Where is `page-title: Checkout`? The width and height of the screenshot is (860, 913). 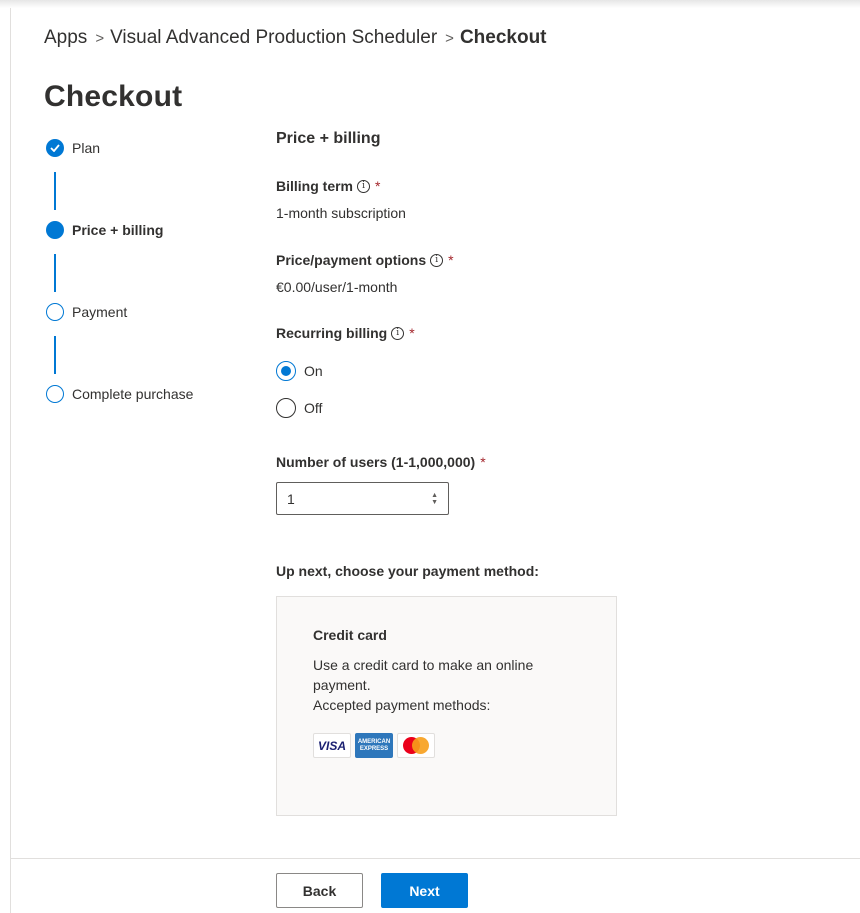
page-title: Checkout is located at coordinates (113, 96).